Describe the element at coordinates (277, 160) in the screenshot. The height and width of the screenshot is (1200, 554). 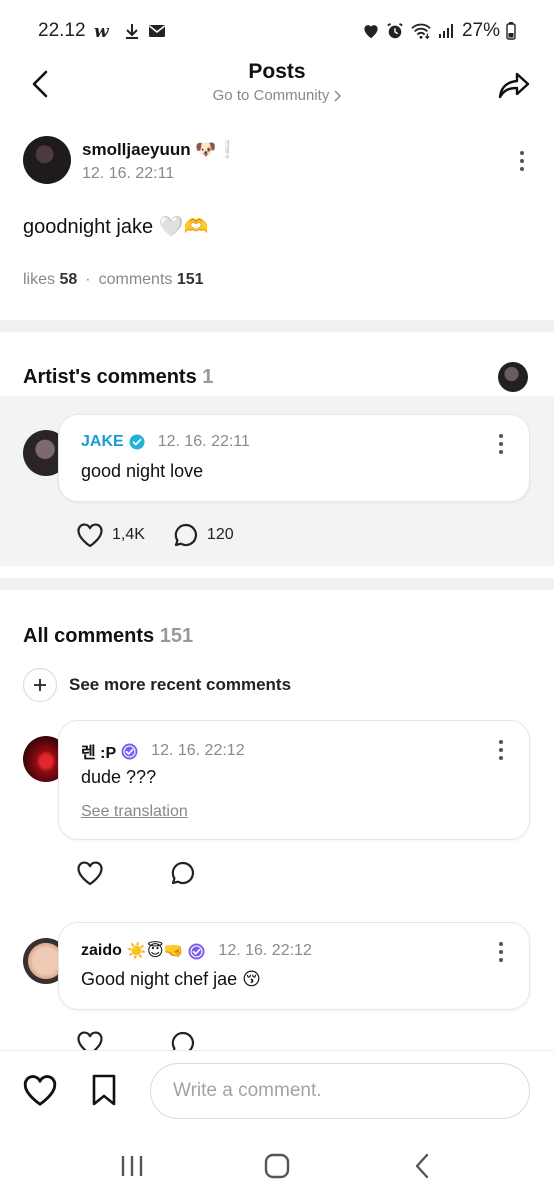
I see `post-header: smolljaeyuun 🐶❕ 12. 16. 22:11` at that location.